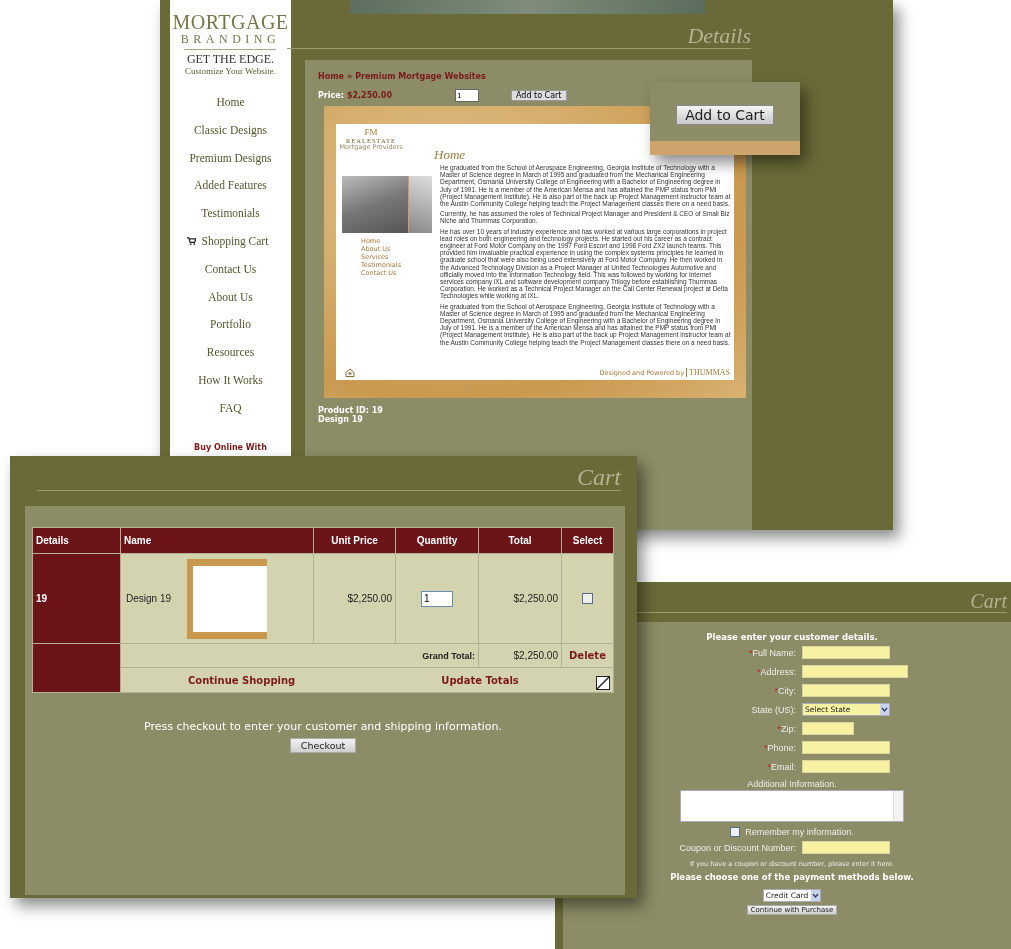 Image resolution: width=1011 pixels, height=949 pixels. I want to click on preview-logo-text: FM, so click(371, 132).